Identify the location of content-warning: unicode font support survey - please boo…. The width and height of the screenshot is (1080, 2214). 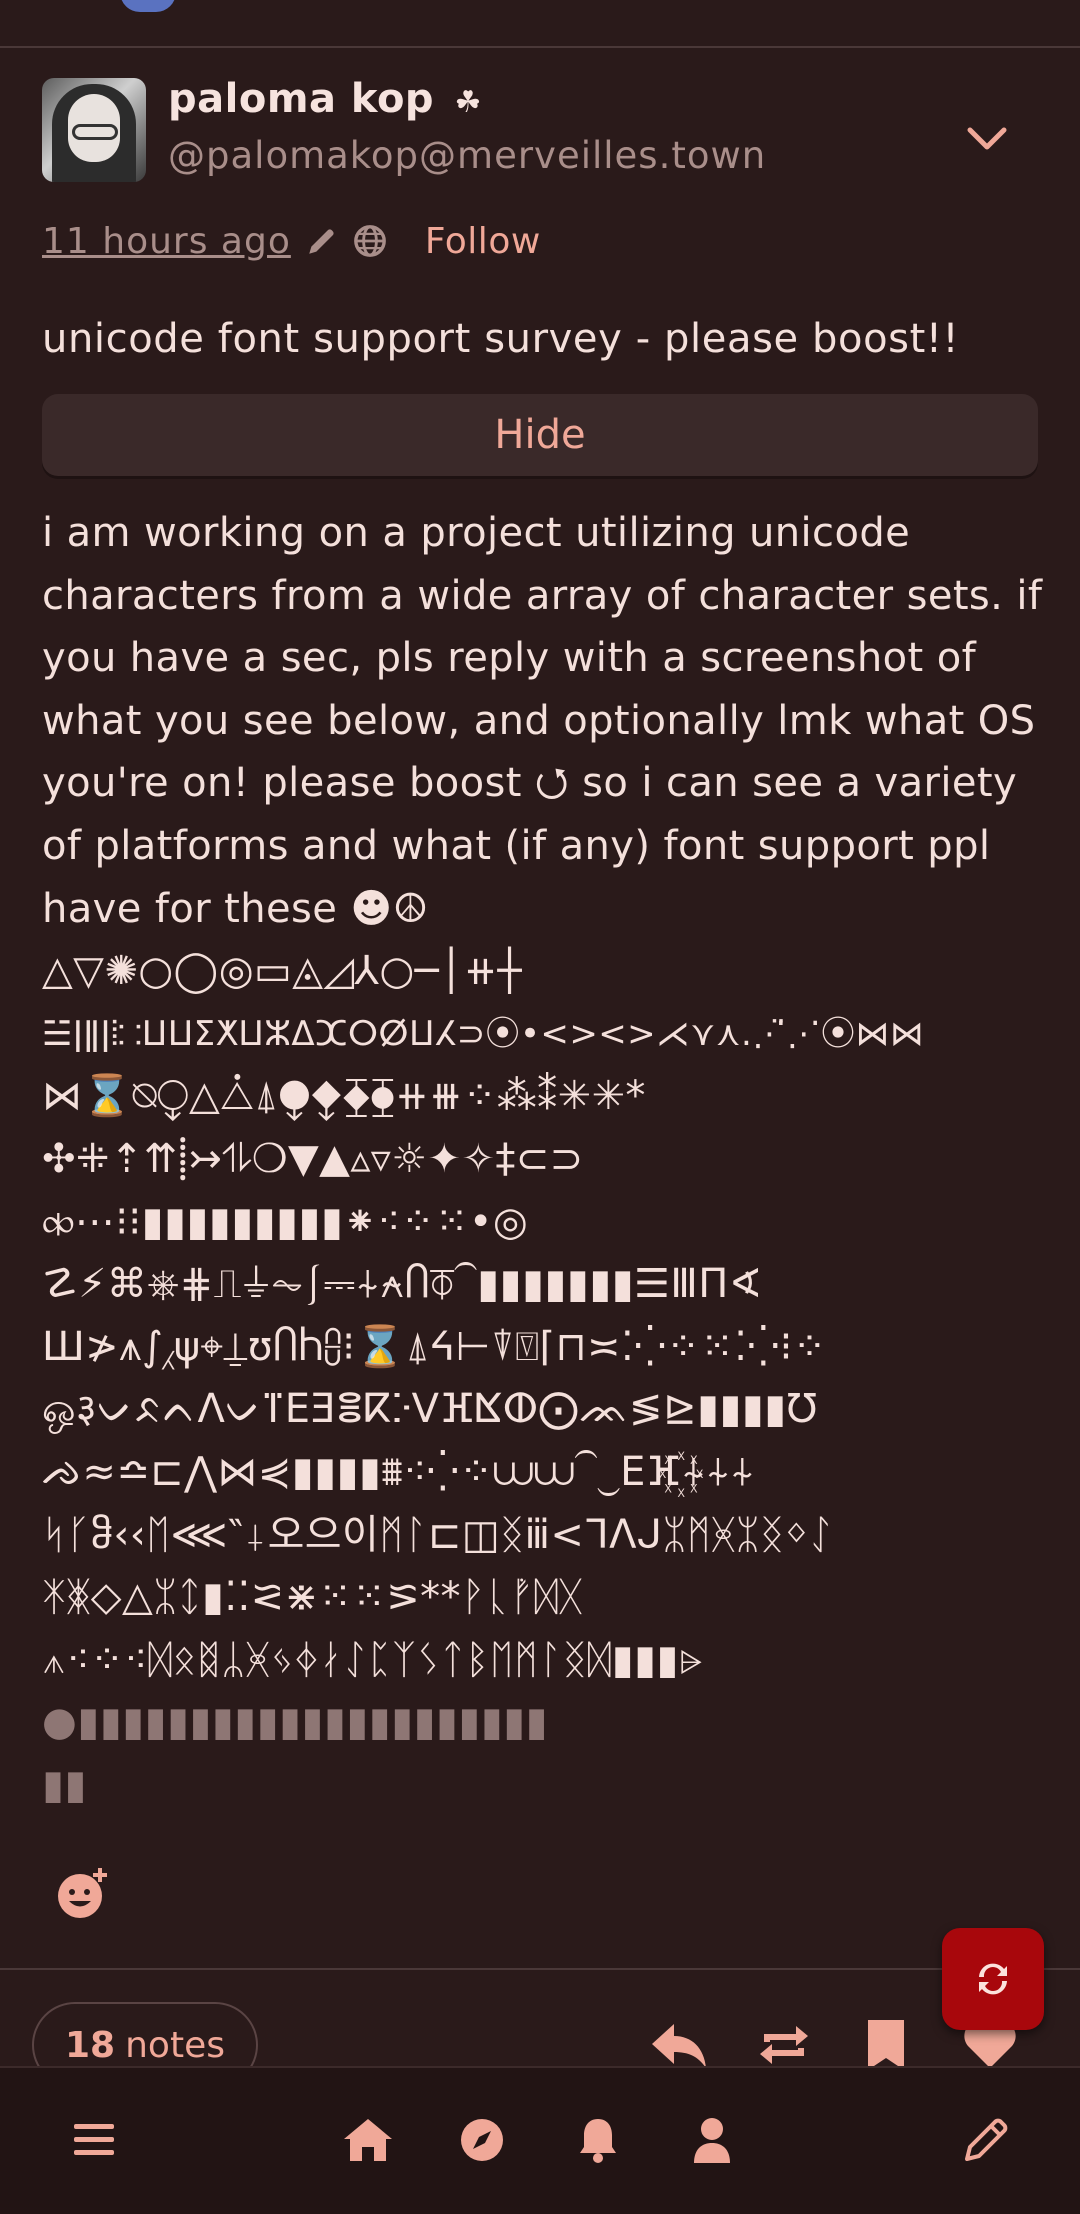
(501, 339).